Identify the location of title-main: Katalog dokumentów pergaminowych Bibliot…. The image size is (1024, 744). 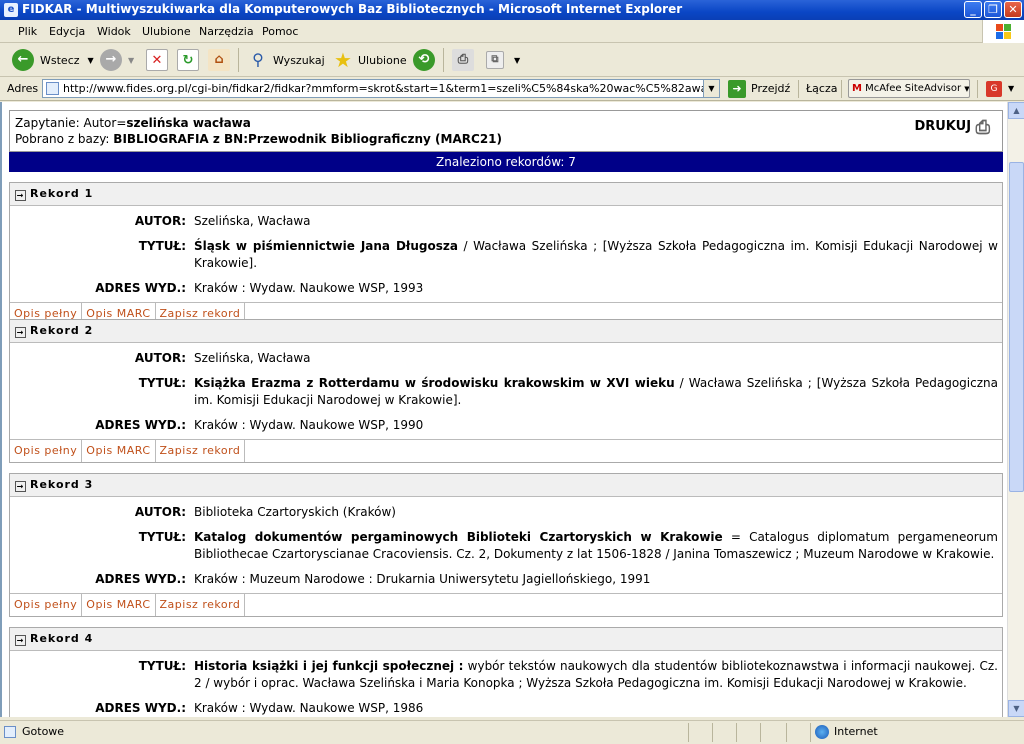
(458, 537).